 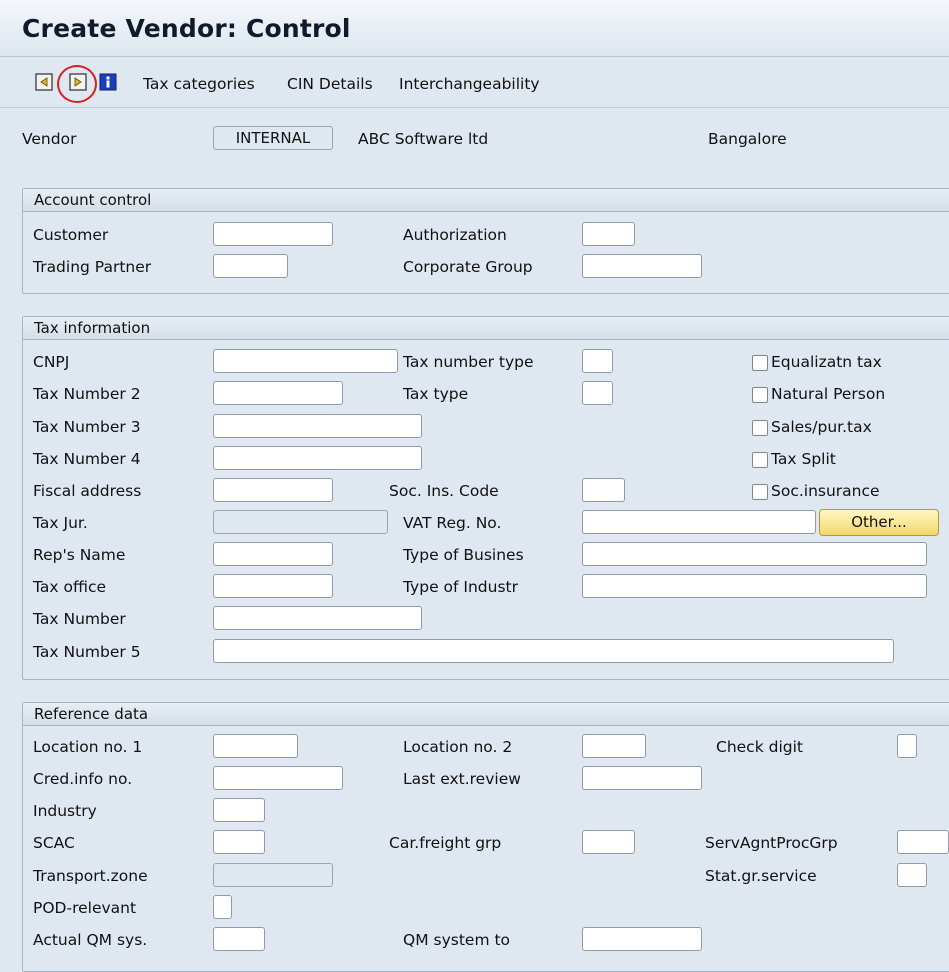 What do you see at coordinates (486, 328) in the screenshot?
I see `group-header: Tax information` at bounding box center [486, 328].